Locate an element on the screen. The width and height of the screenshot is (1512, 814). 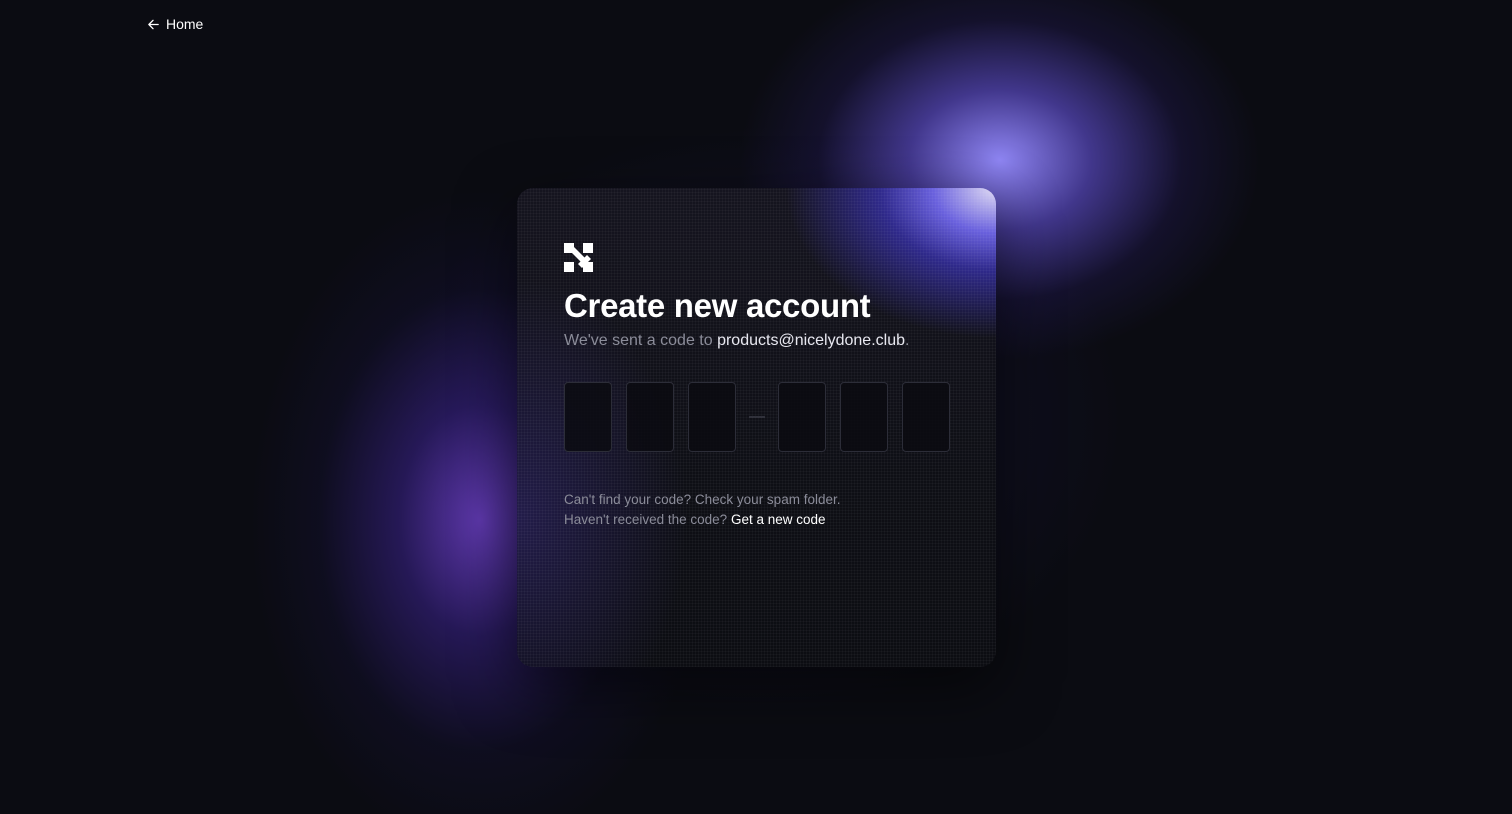
resend-prefix: Haven't received the code? is located at coordinates (647, 519).